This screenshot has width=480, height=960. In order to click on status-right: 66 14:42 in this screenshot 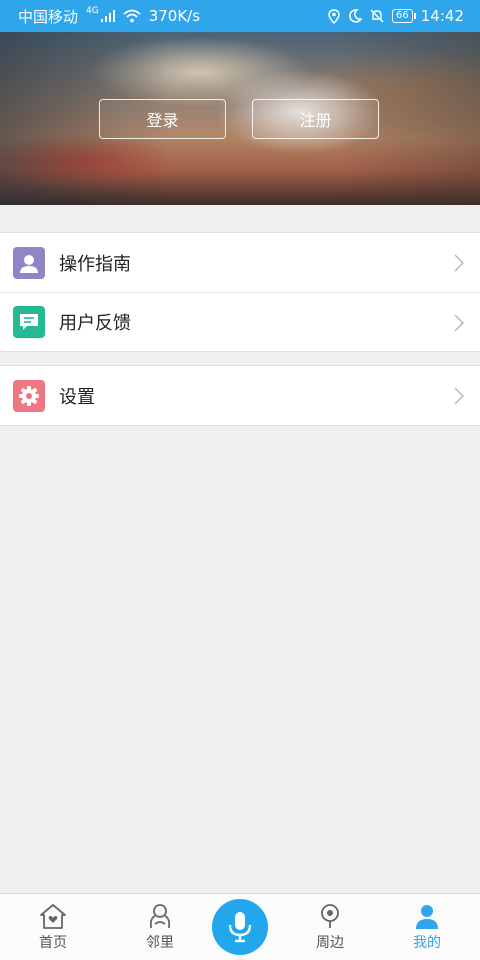, I will do `click(396, 16)`.